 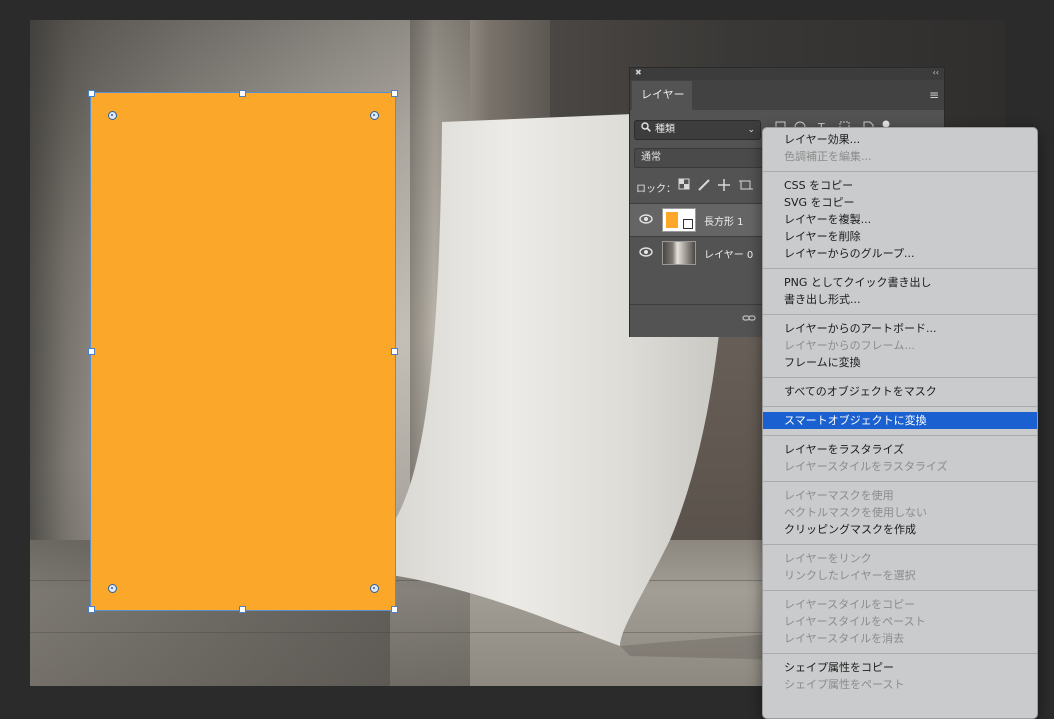 I want to click on menu-item: レイヤーをリンク, so click(x=828, y=558).